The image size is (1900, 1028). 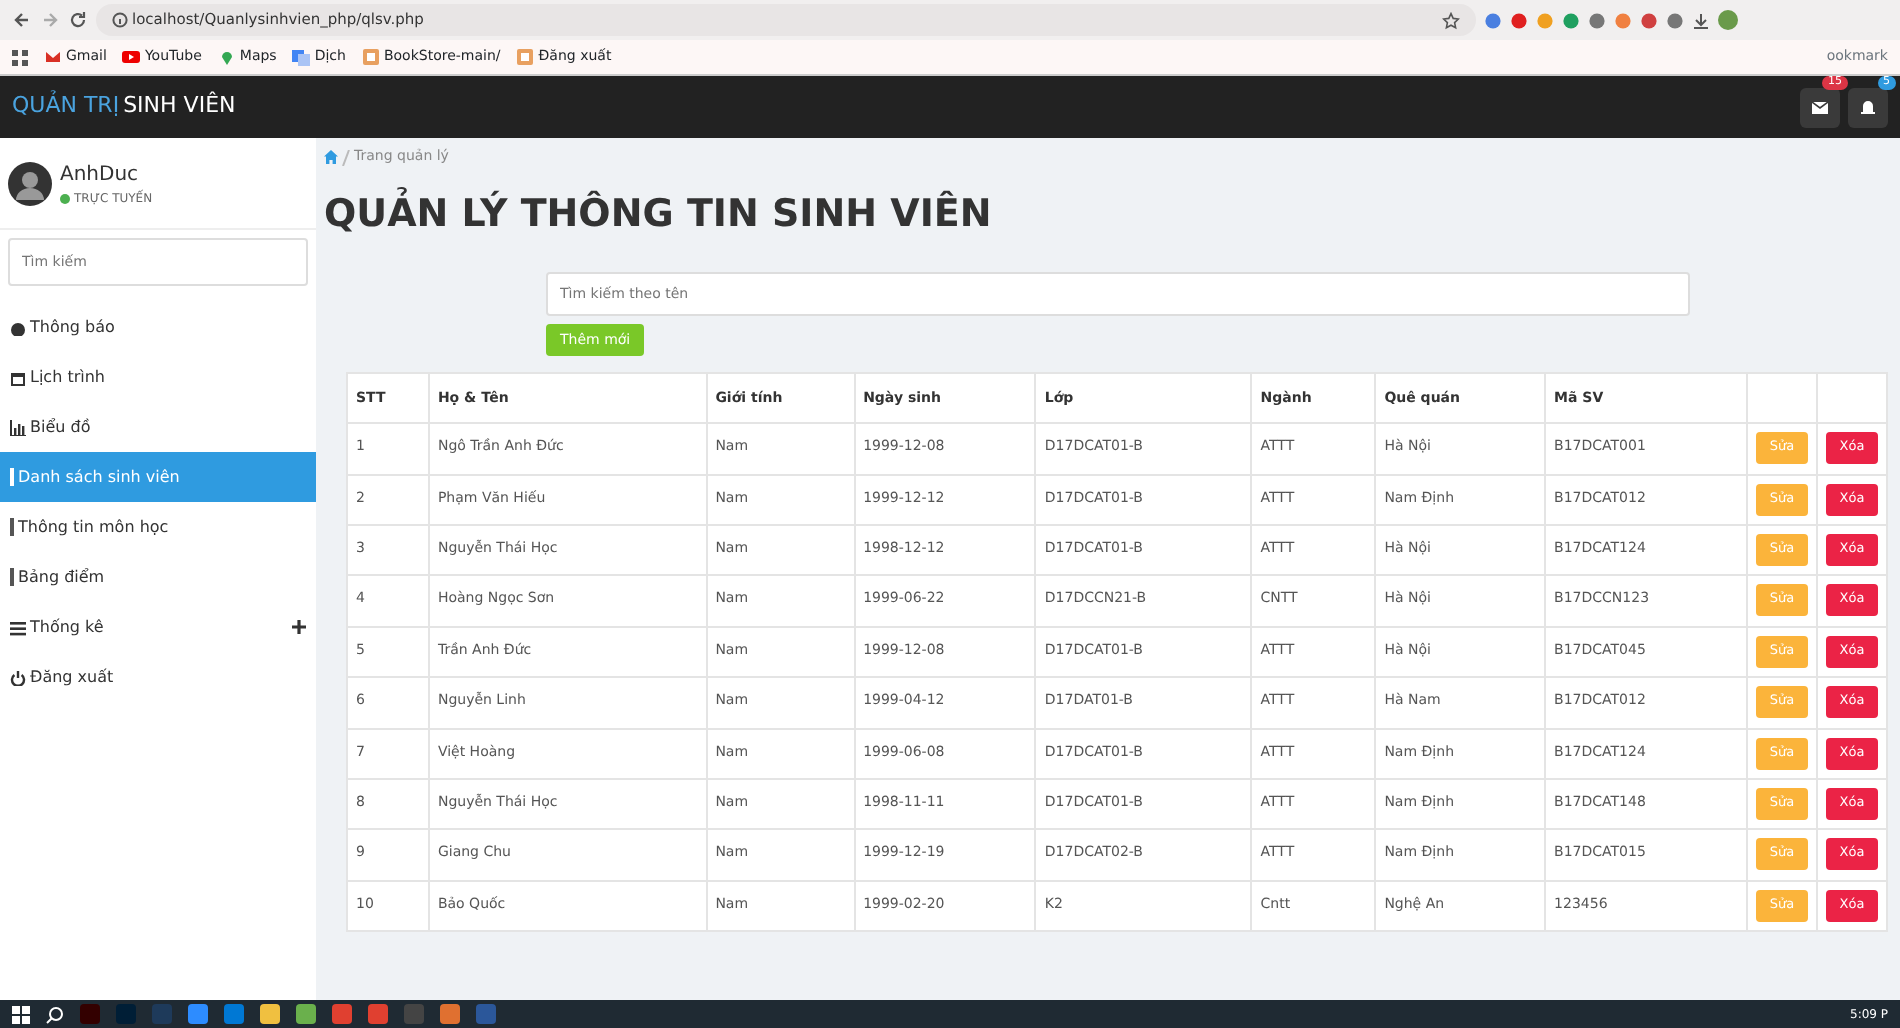 What do you see at coordinates (179, 107) in the screenshot?
I see `brand-text: SINH VIÊN` at bounding box center [179, 107].